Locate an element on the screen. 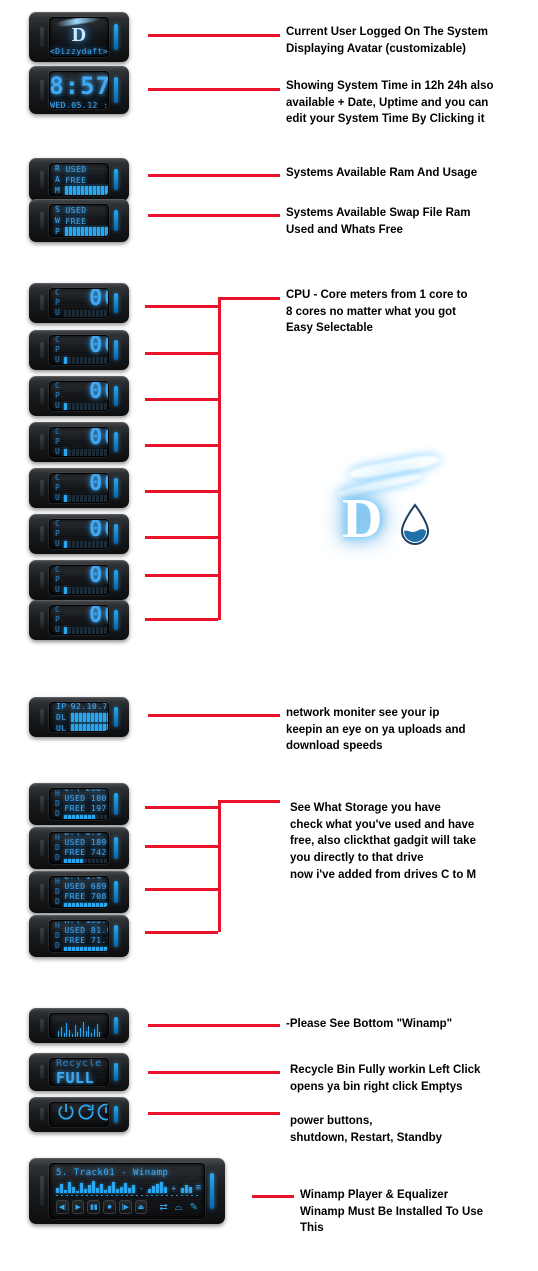  dizzy-daft-logo: D is located at coordinates (387, 497).